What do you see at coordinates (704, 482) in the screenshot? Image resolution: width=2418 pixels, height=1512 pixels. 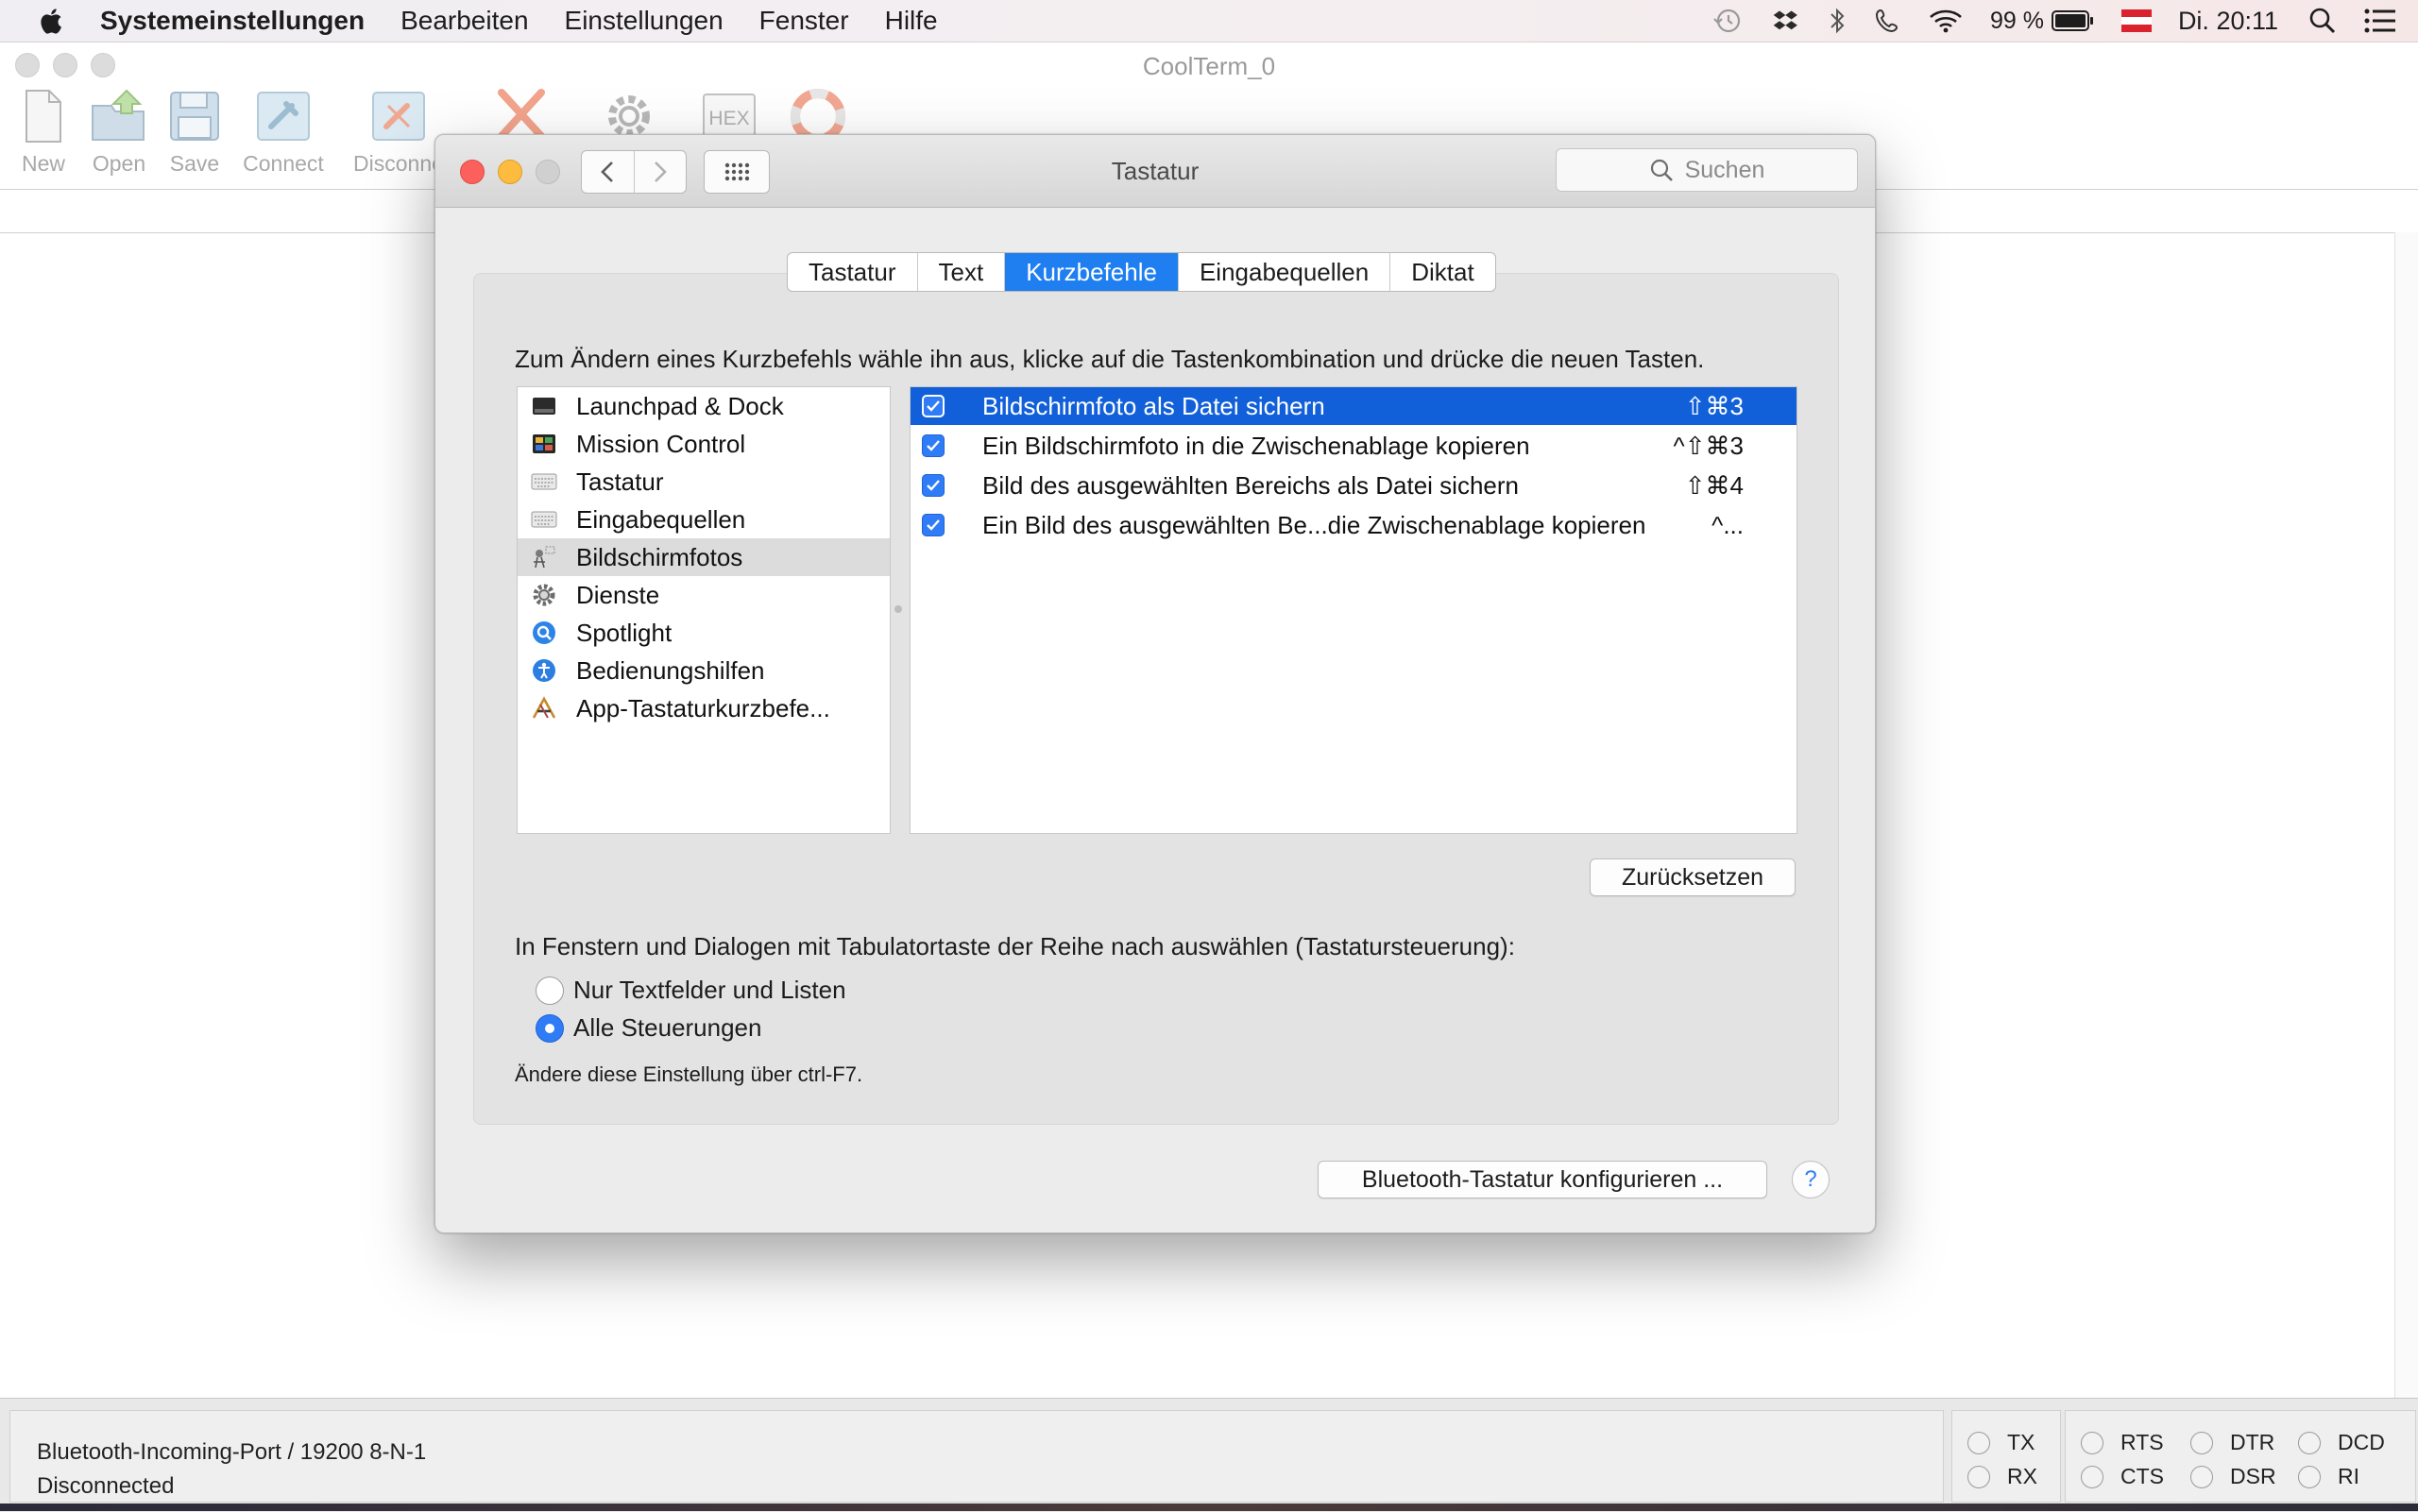 I see `category-tastatur: Tastatur` at bounding box center [704, 482].